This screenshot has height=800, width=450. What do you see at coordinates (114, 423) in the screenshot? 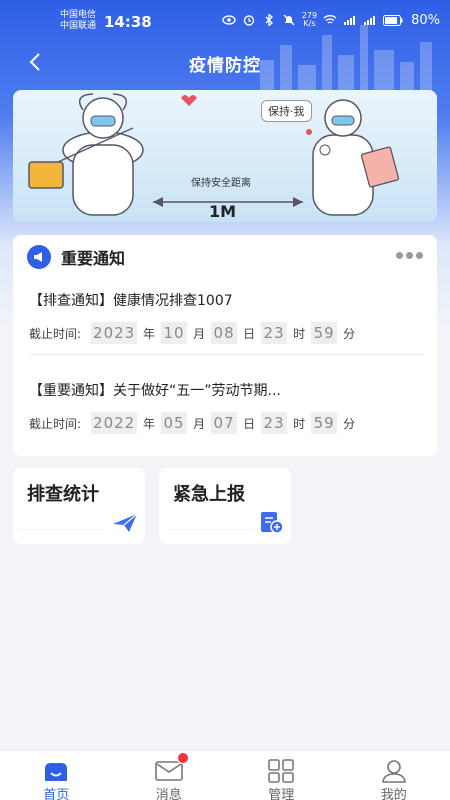
I see `deadline-year: 2022` at bounding box center [114, 423].